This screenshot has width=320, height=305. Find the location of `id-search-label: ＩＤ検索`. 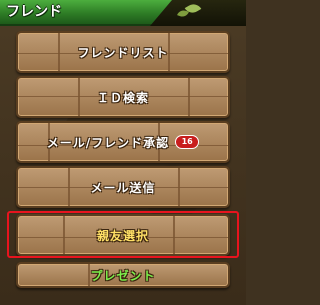

id-search-label: ＩＤ検索 is located at coordinates (122, 97).